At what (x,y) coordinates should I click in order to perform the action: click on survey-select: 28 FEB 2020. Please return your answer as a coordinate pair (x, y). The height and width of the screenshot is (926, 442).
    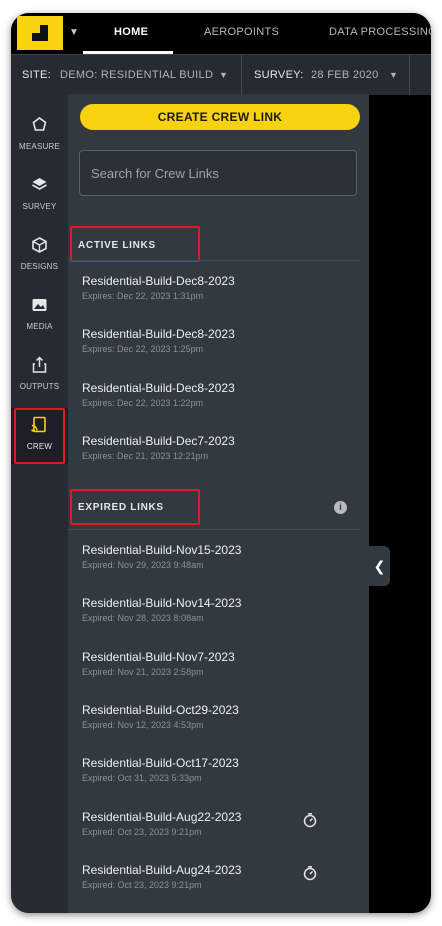
    Looking at the image, I should click on (345, 75).